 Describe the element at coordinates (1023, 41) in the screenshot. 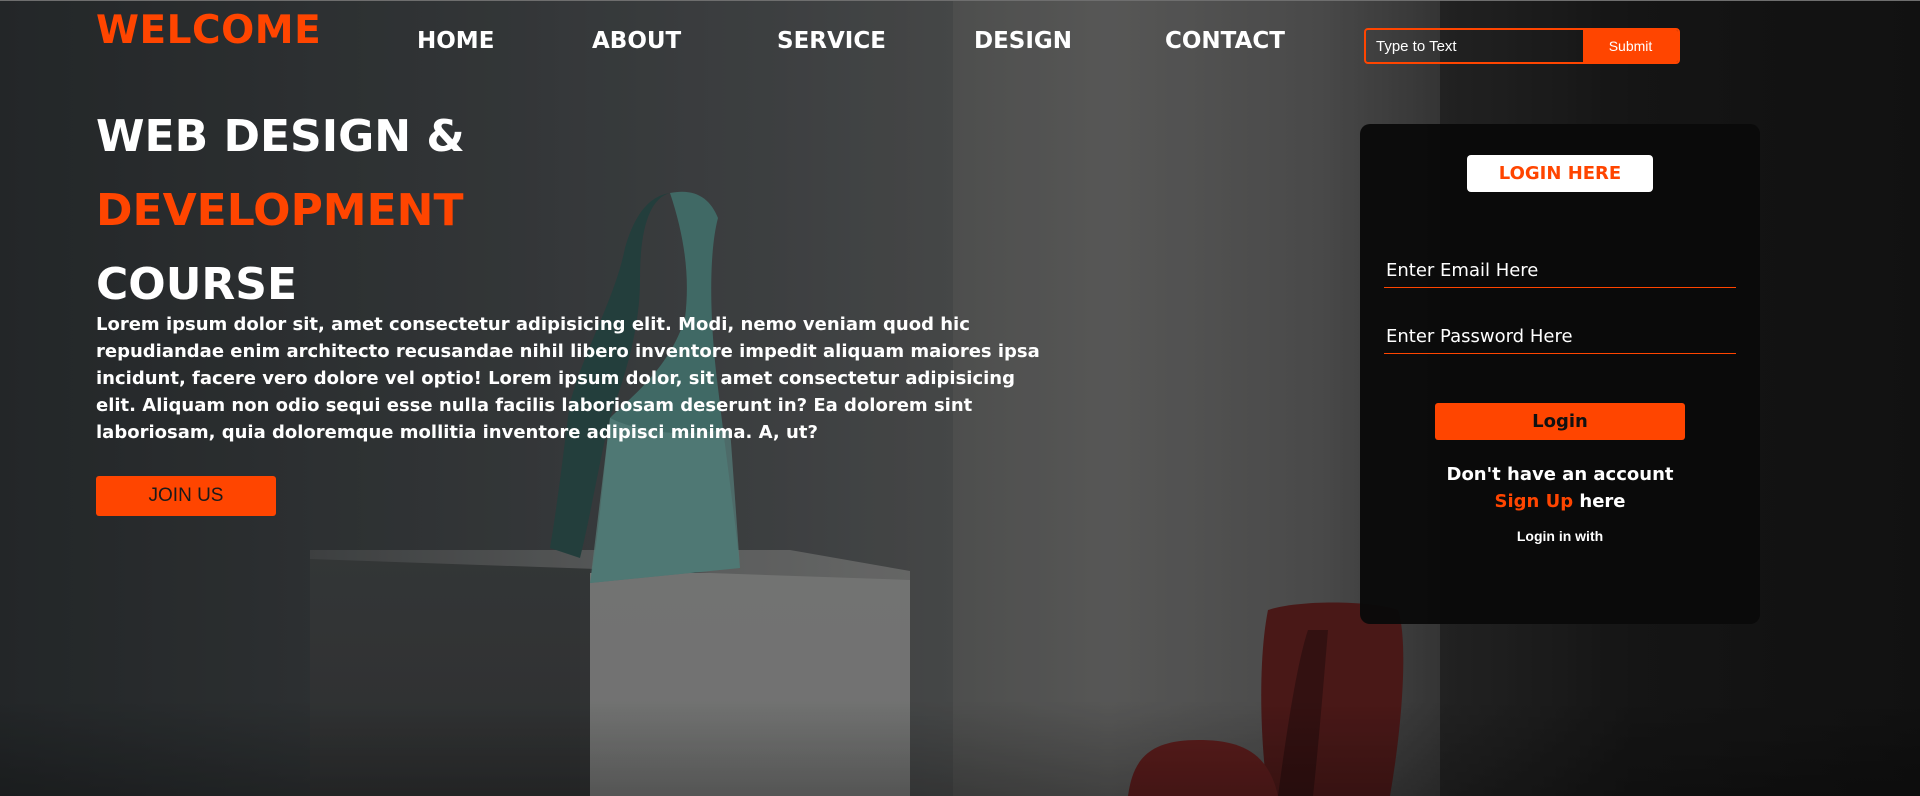

I see `nav-design: DESIGN` at that location.